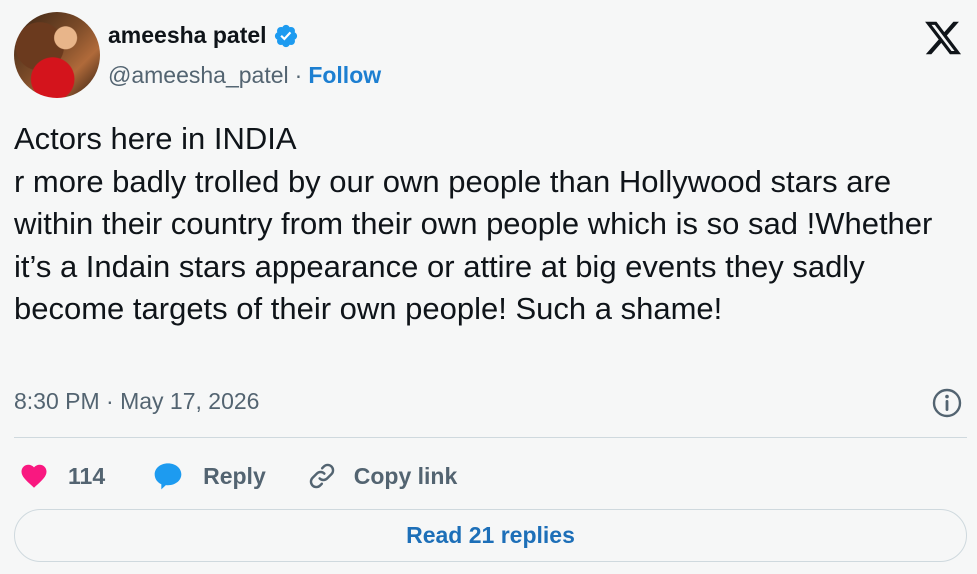  I want to click on reply-button: Reply, so click(208, 476).